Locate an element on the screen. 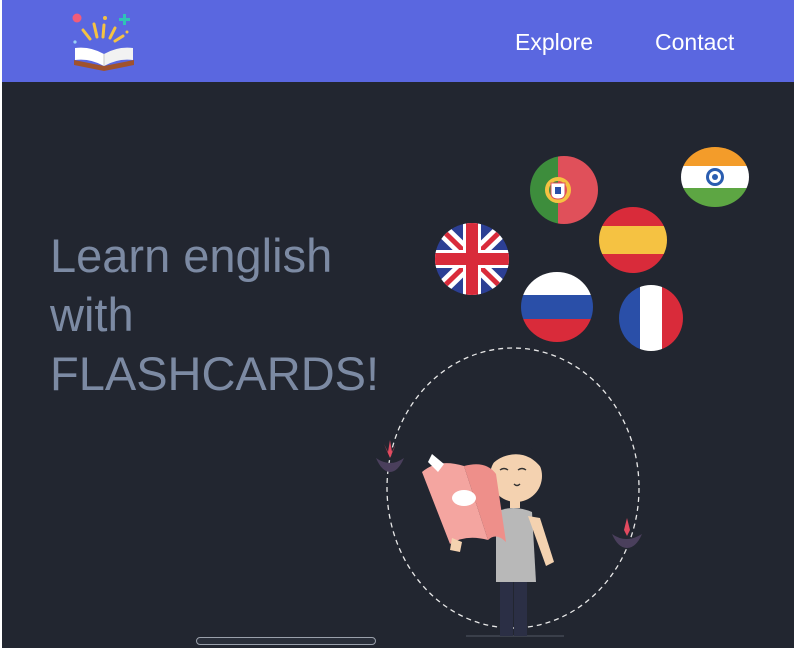 The image size is (796, 648). nav-link-contact: Contact is located at coordinates (694, 42).